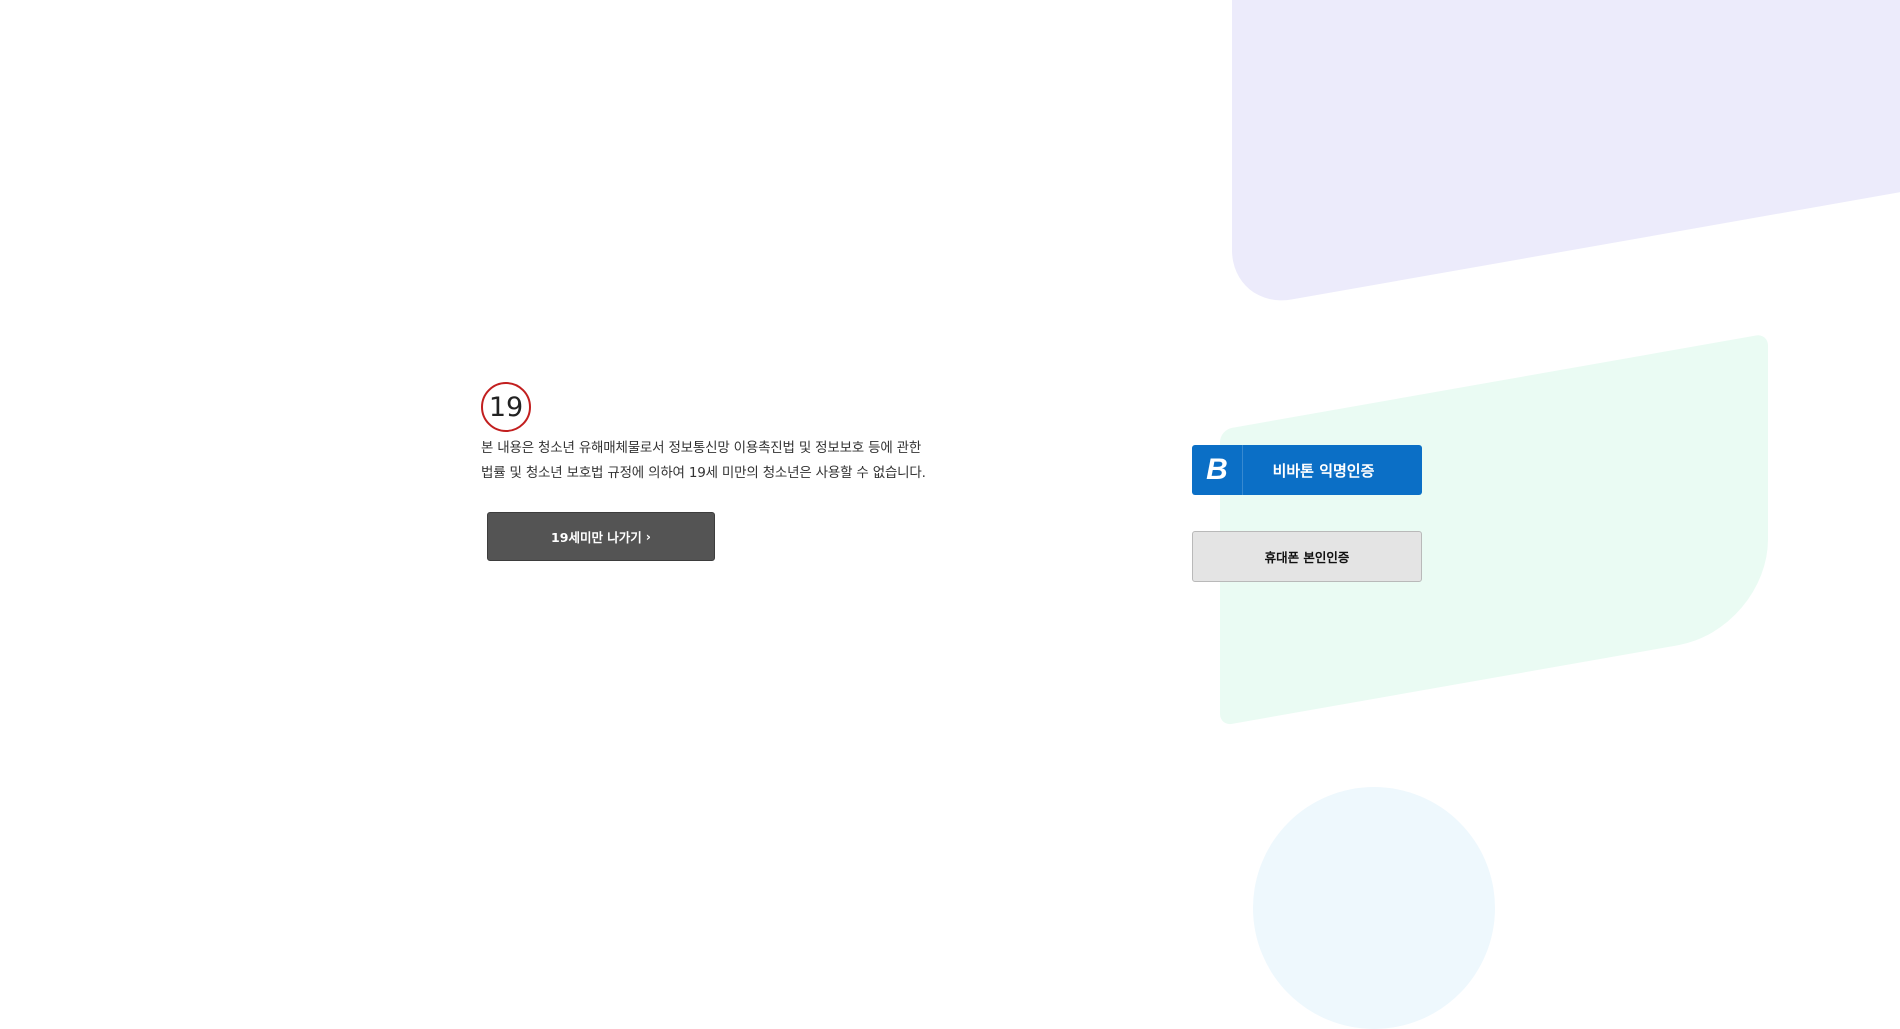  Describe the element at coordinates (648, 536) in the screenshot. I see `chevron-right-icon: ›` at that location.